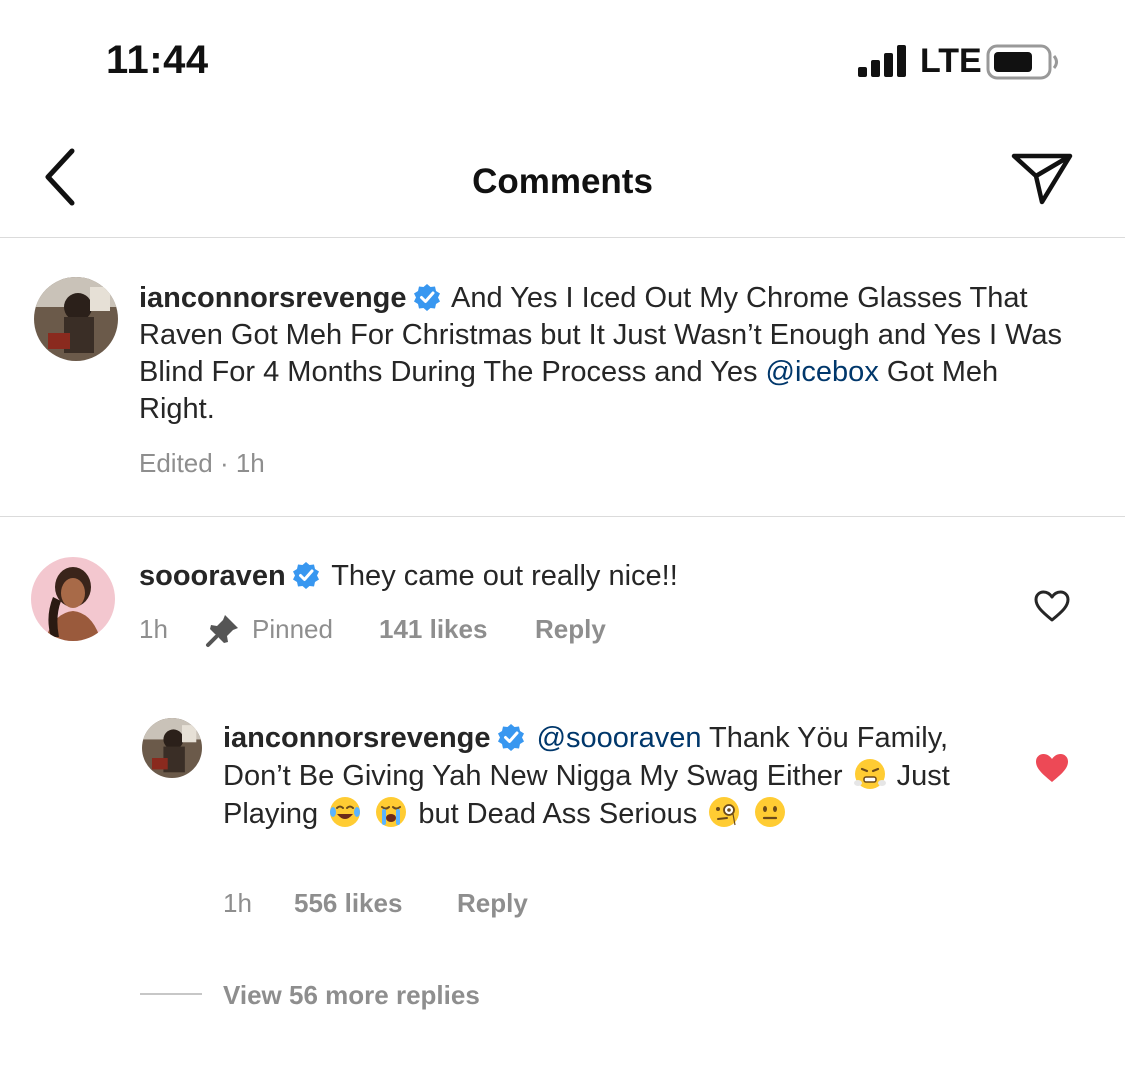 This screenshot has height=1066, width=1125. Describe the element at coordinates (1052, 768) in the screenshot. I see `heart-filled-icon` at that location.